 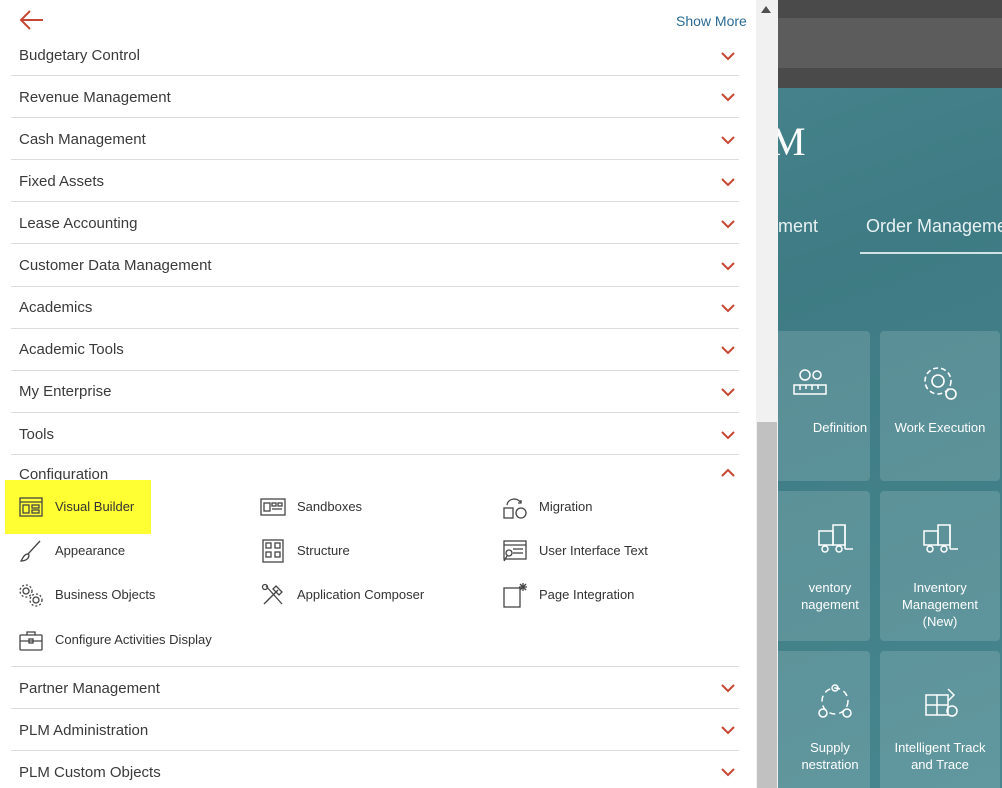 What do you see at coordinates (711, 21) in the screenshot?
I see `show-more-link: Show More` at bounding box center [711, 21].